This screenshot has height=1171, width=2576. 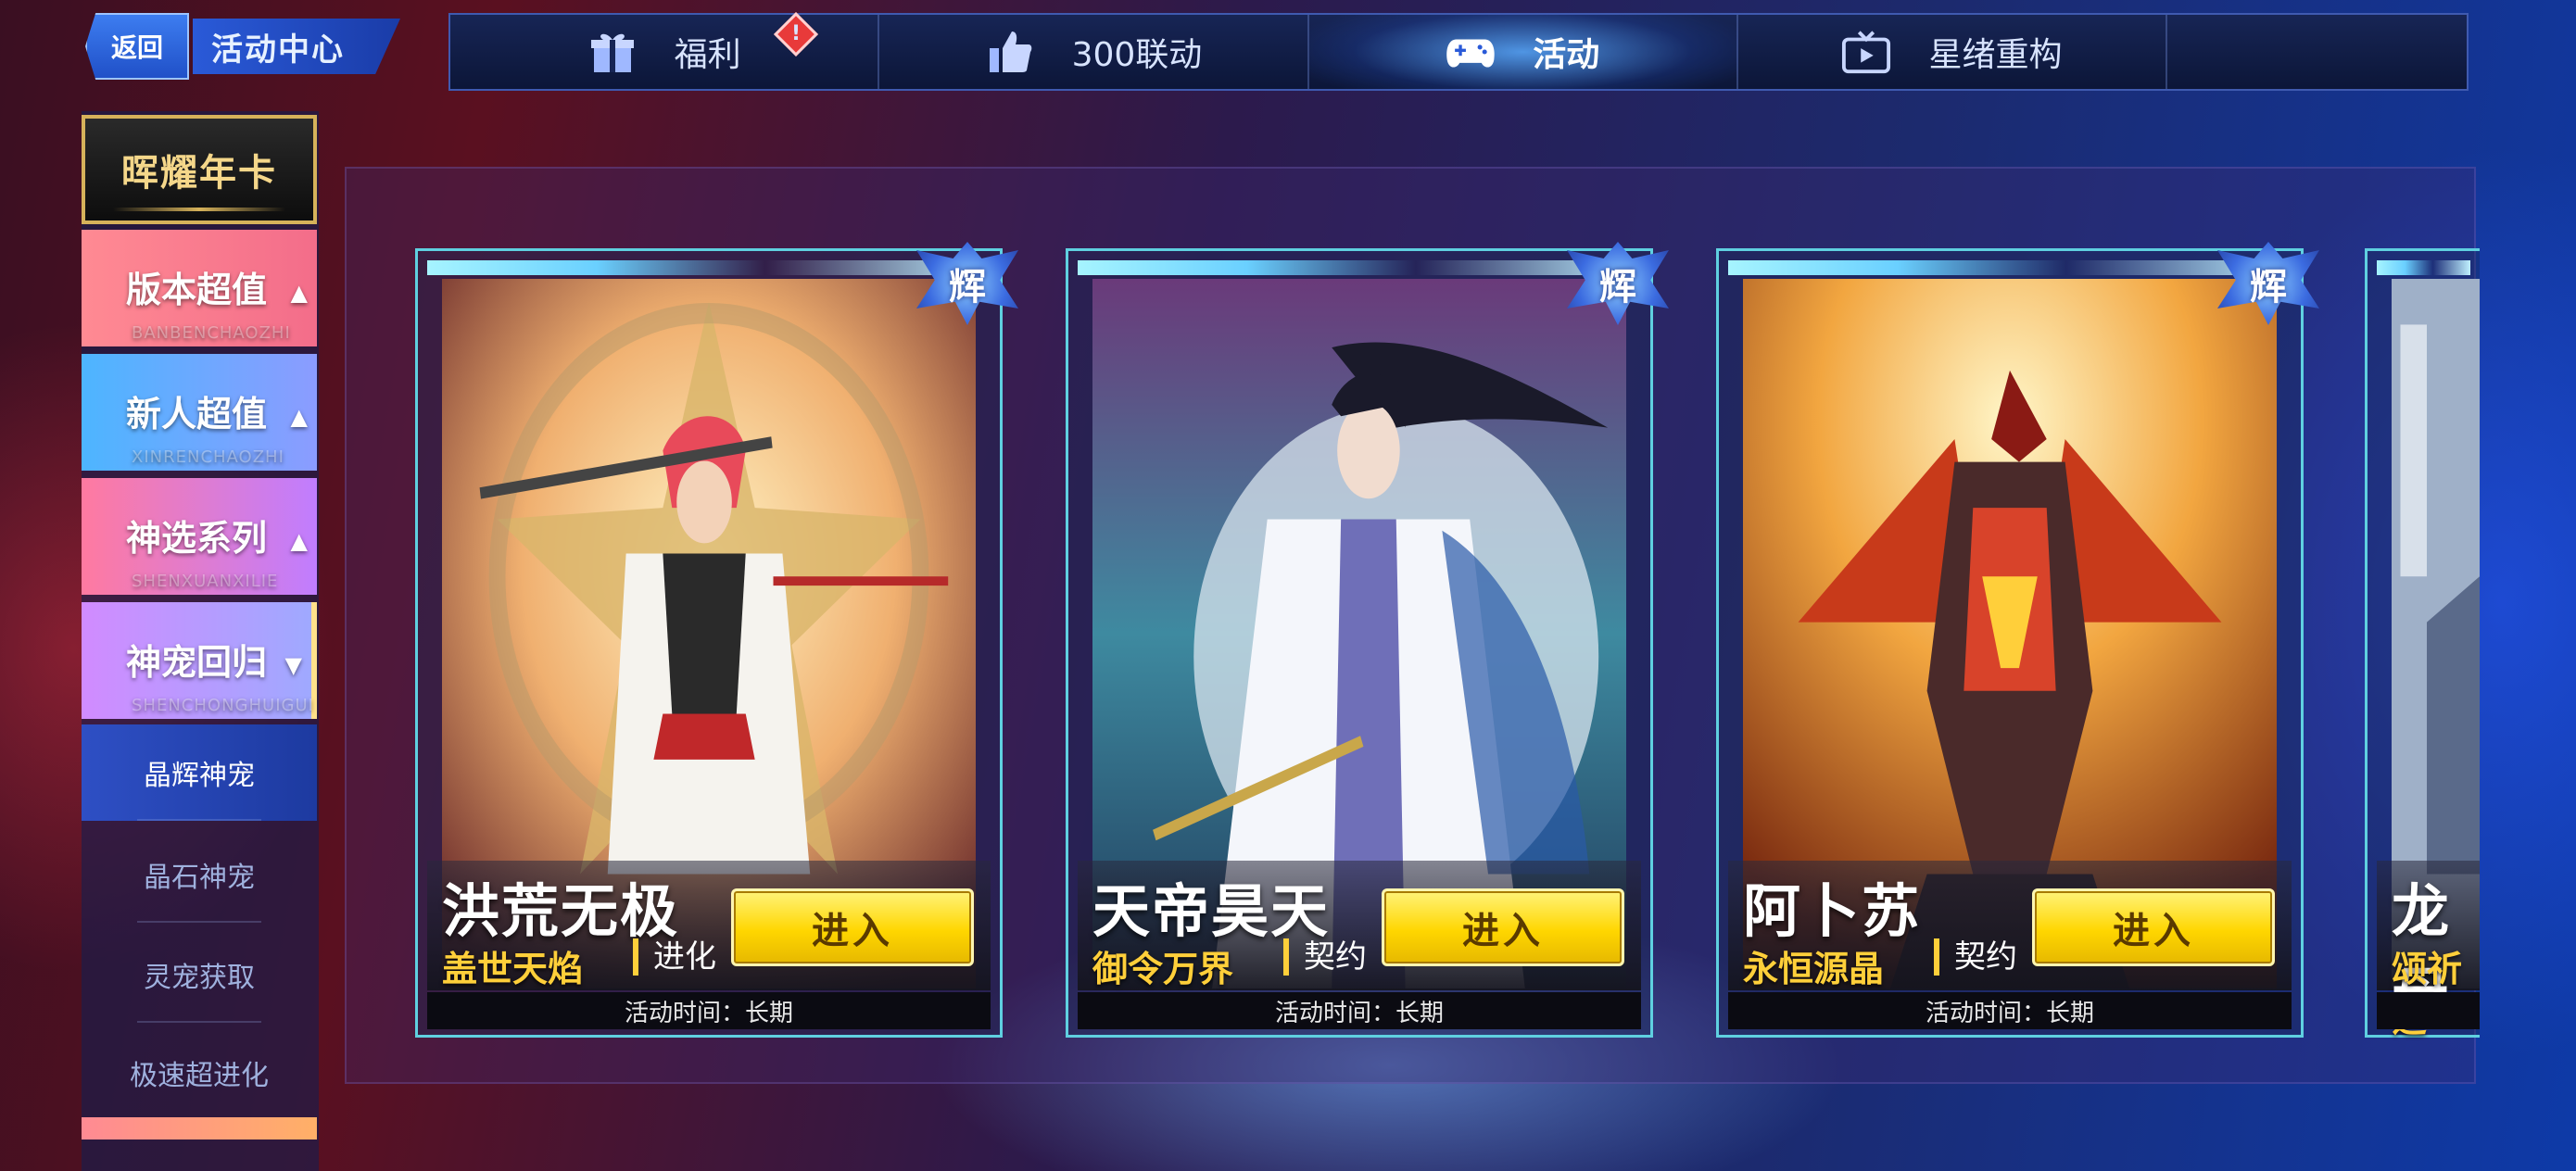 What do you see at coordinates (205, 582) in the screenshot?
I see `sidebar-category-subtitle: SHENXUANXILIE` at bounding box center [205, 582].